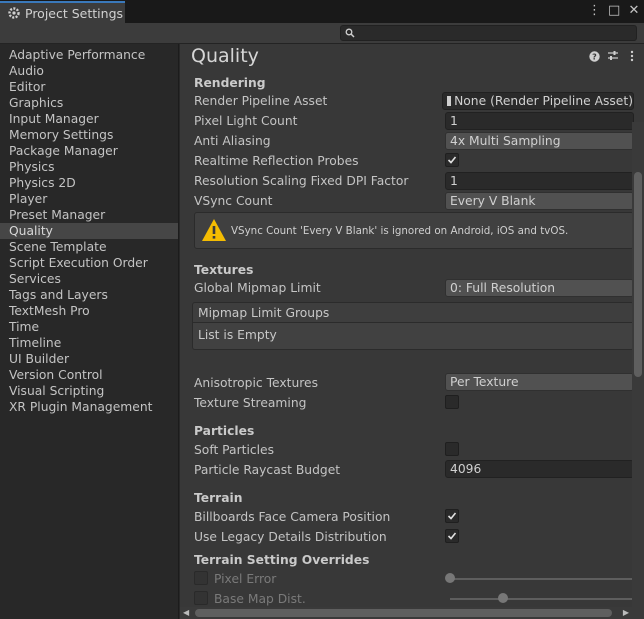 This screenshot has width=644, height=619. I want to click on gear-icon, so click(14, 13).